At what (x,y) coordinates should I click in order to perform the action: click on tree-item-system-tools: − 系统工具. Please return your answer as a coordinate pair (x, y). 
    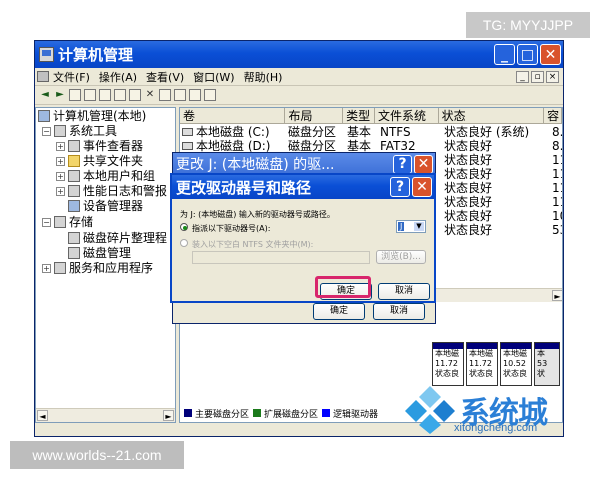
    Looking at the image, I should click on (79, 131).